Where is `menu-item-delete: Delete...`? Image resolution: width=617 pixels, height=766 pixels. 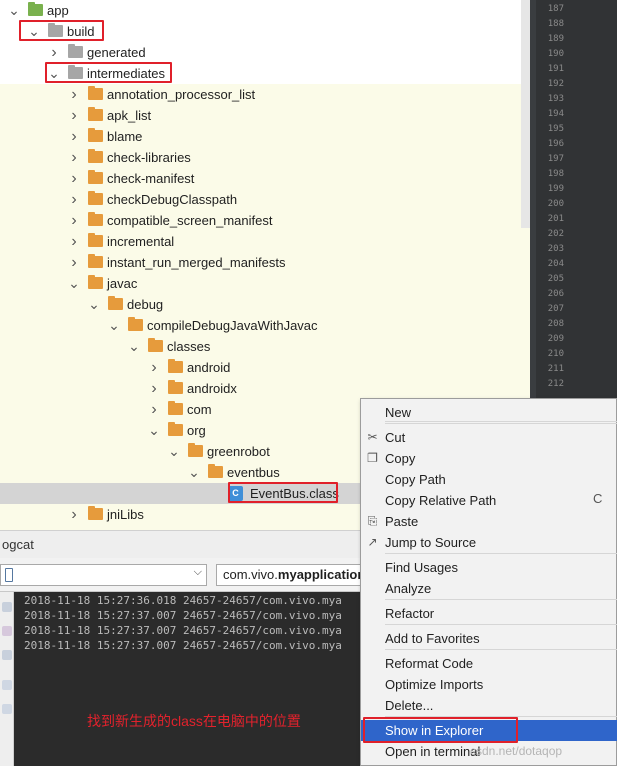
menu-item-delete: Delete... is located at coordinates (489, 705).